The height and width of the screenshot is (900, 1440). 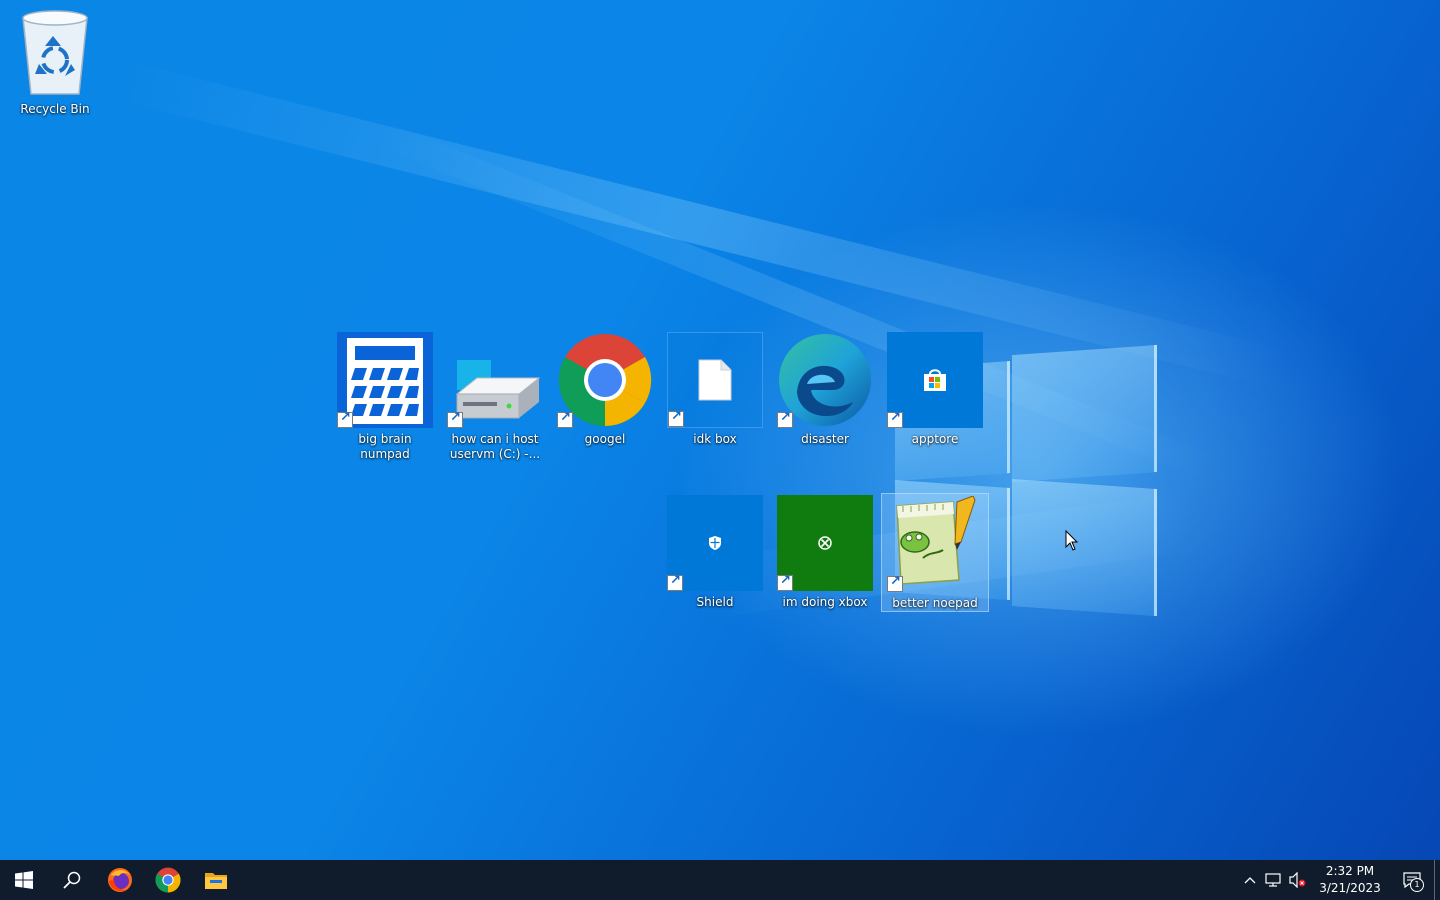 What do you see at coordinates (825, 439) in the screenshot?
I see `desktop-icon-label: disaster` at bounding box center [825, 439].